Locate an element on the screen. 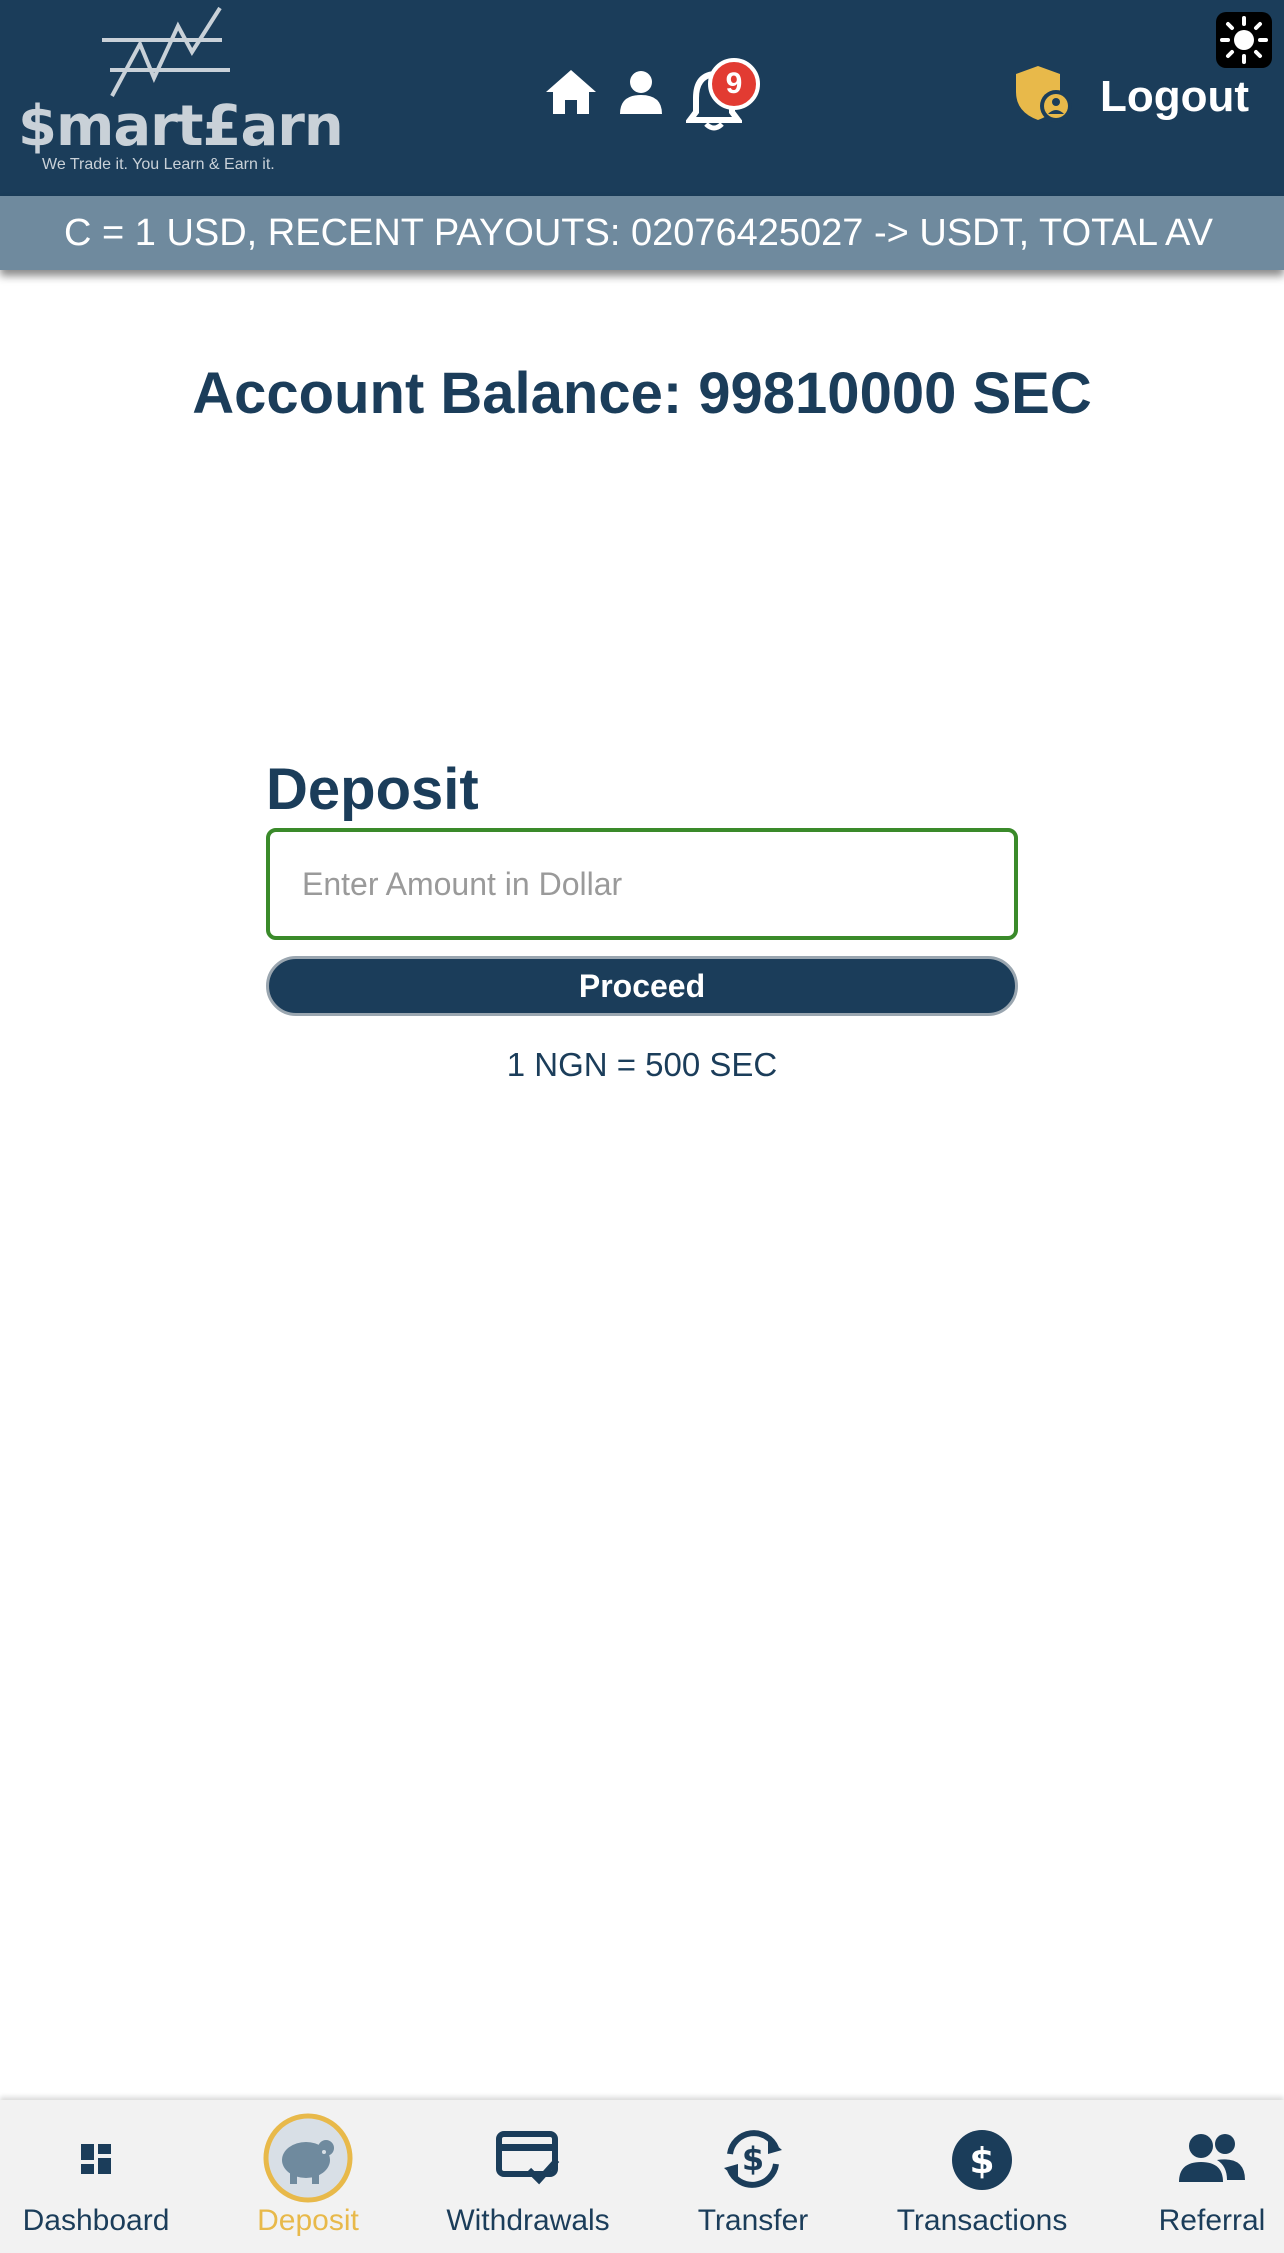  users-icon is located at coordinates (1212, 2158).